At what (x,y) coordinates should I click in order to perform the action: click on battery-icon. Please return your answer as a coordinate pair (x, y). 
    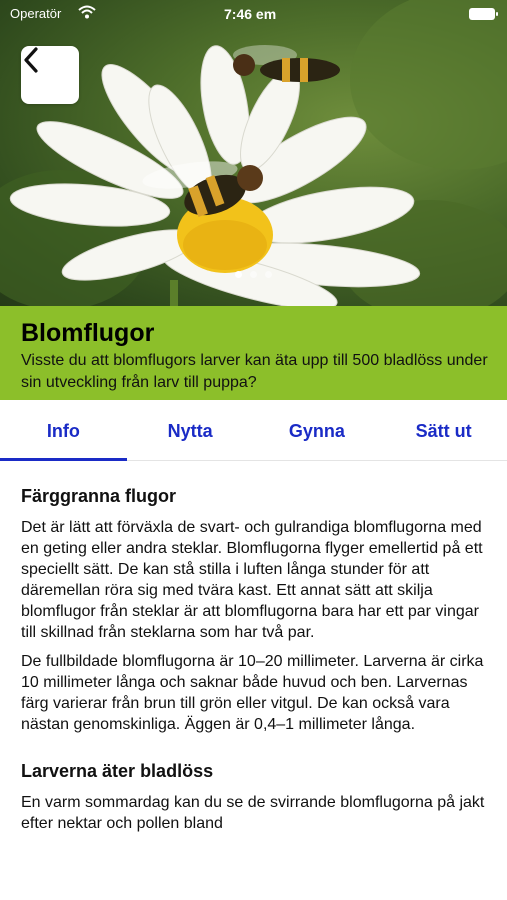
    Looking at the image, I should click on (483, 14).